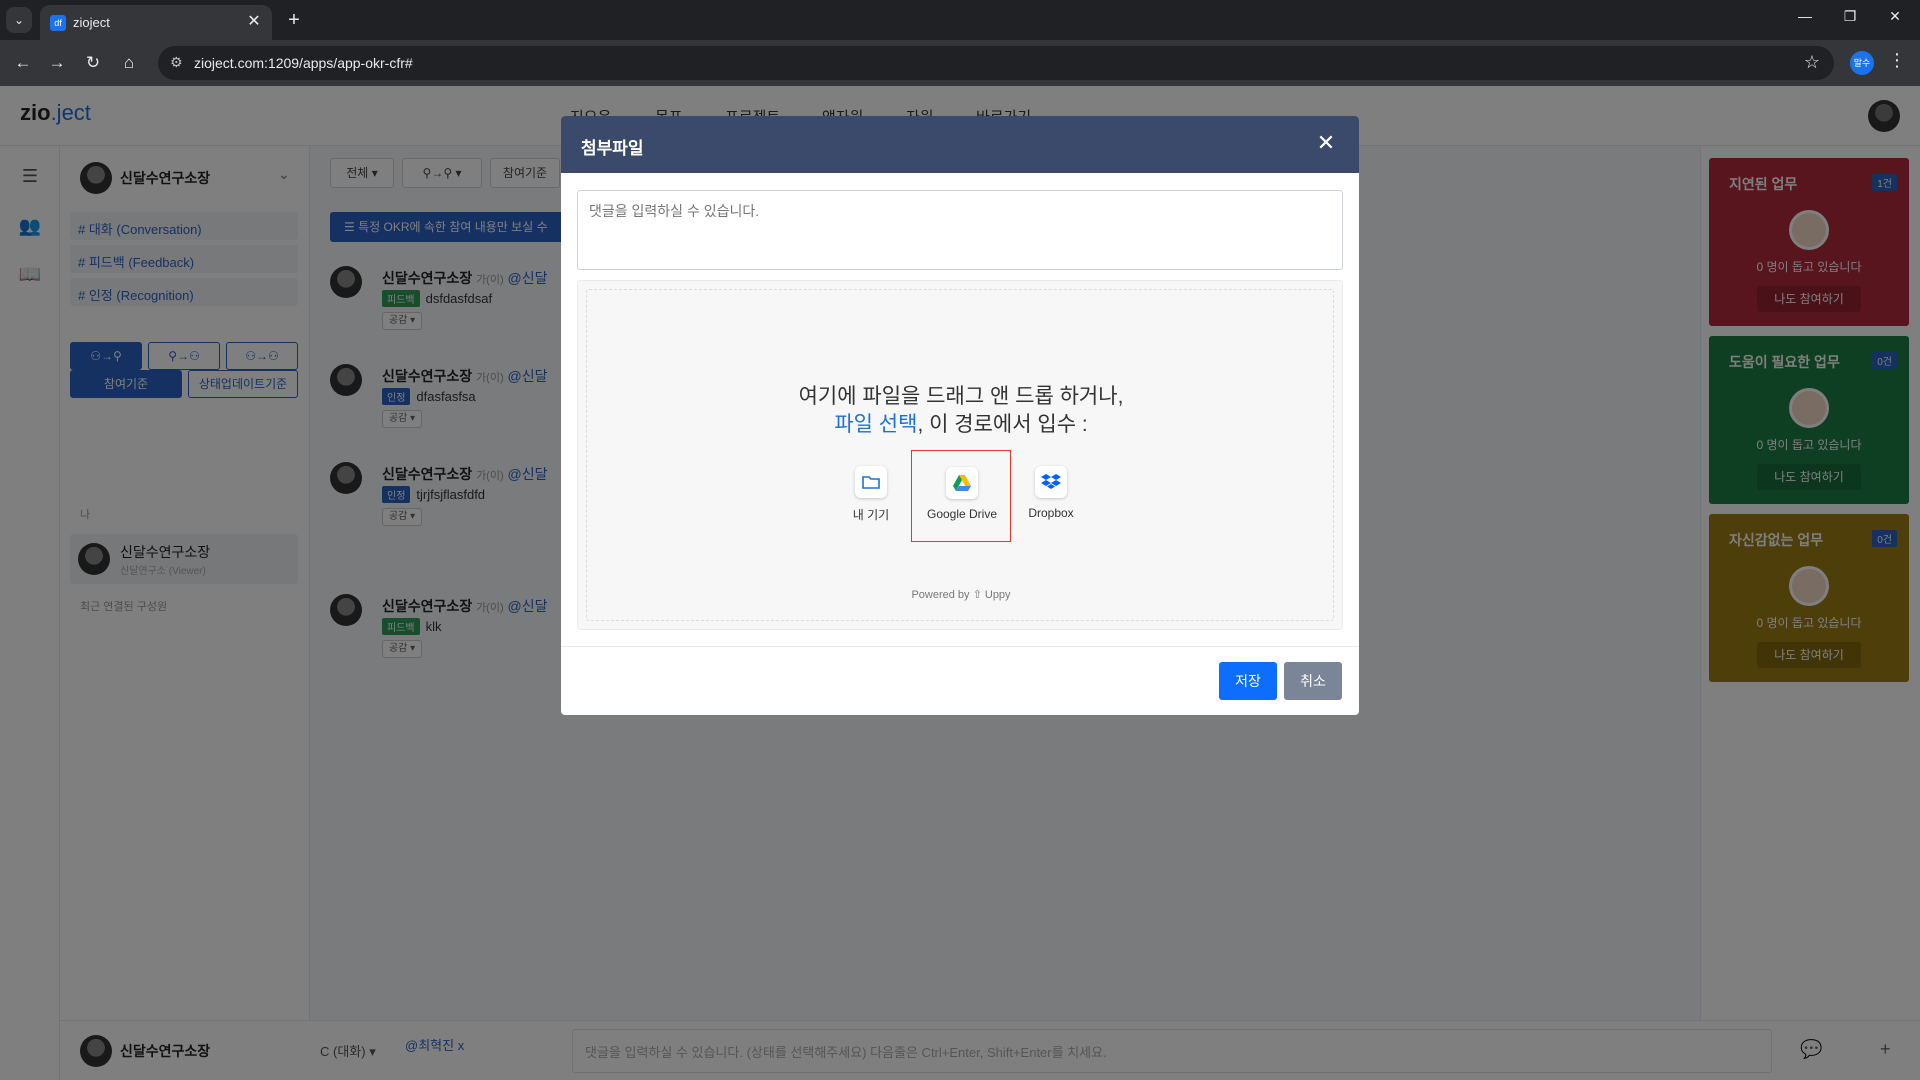  I want to click on folder-icon, so click(871, 482).